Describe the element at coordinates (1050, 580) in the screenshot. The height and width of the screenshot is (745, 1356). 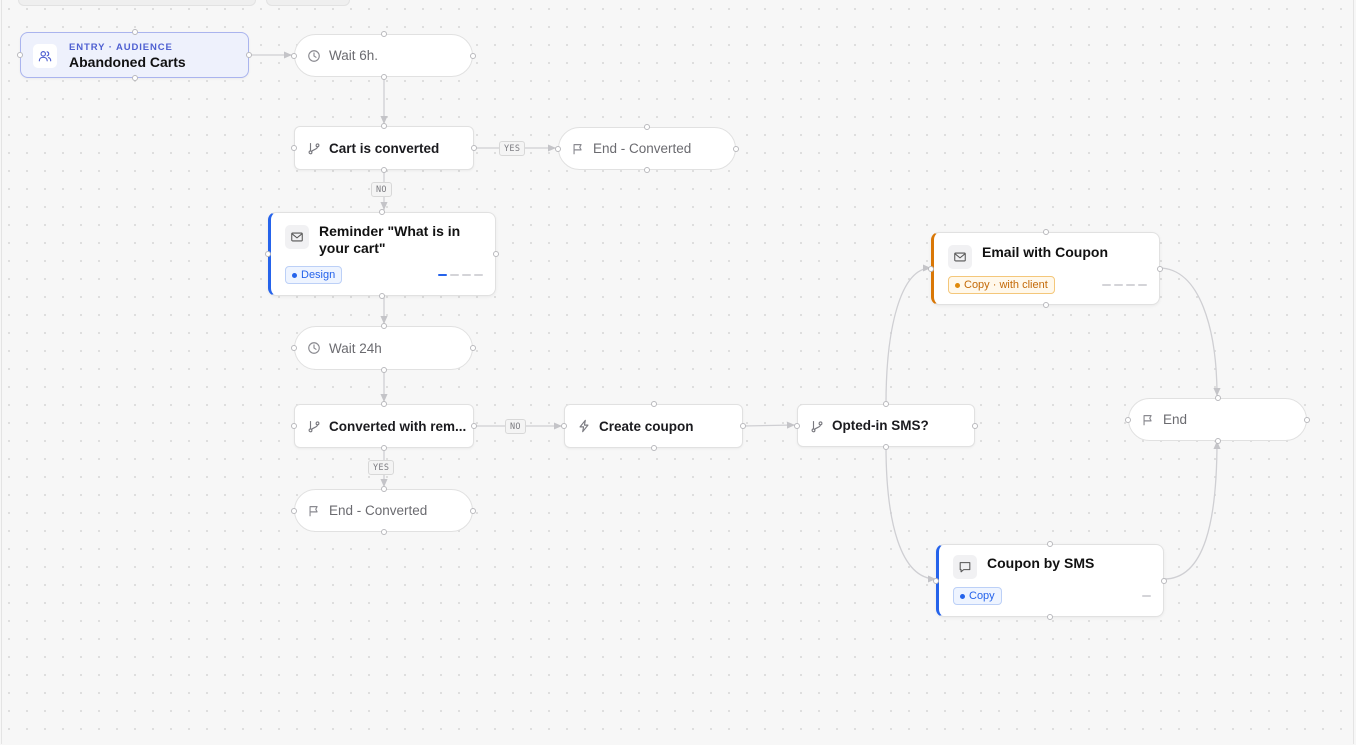
I see `sms-step-card: Coupon by SMS Copy` at that location.